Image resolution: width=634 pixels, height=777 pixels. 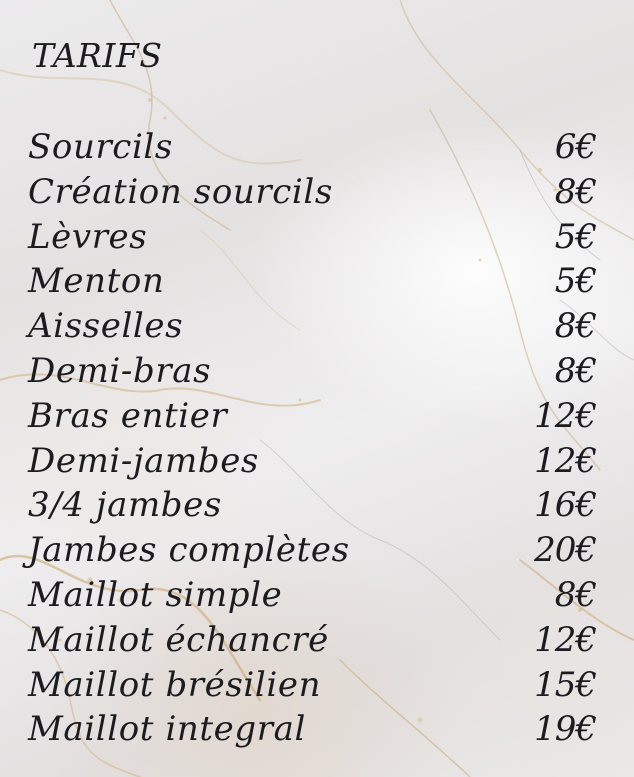 I want to click on list-item: Jambes complètes 20€, so click(x=312, y=550).